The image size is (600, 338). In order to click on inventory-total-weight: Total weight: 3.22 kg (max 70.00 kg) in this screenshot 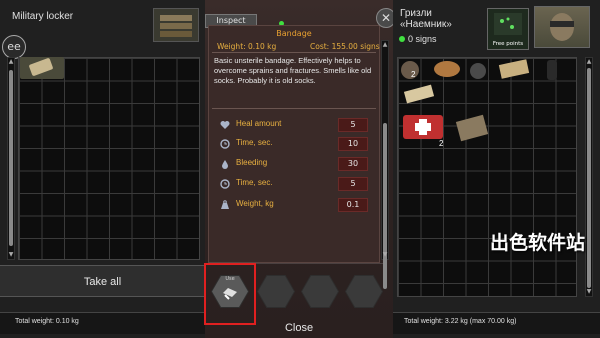, I will do `click(460, 321)`.